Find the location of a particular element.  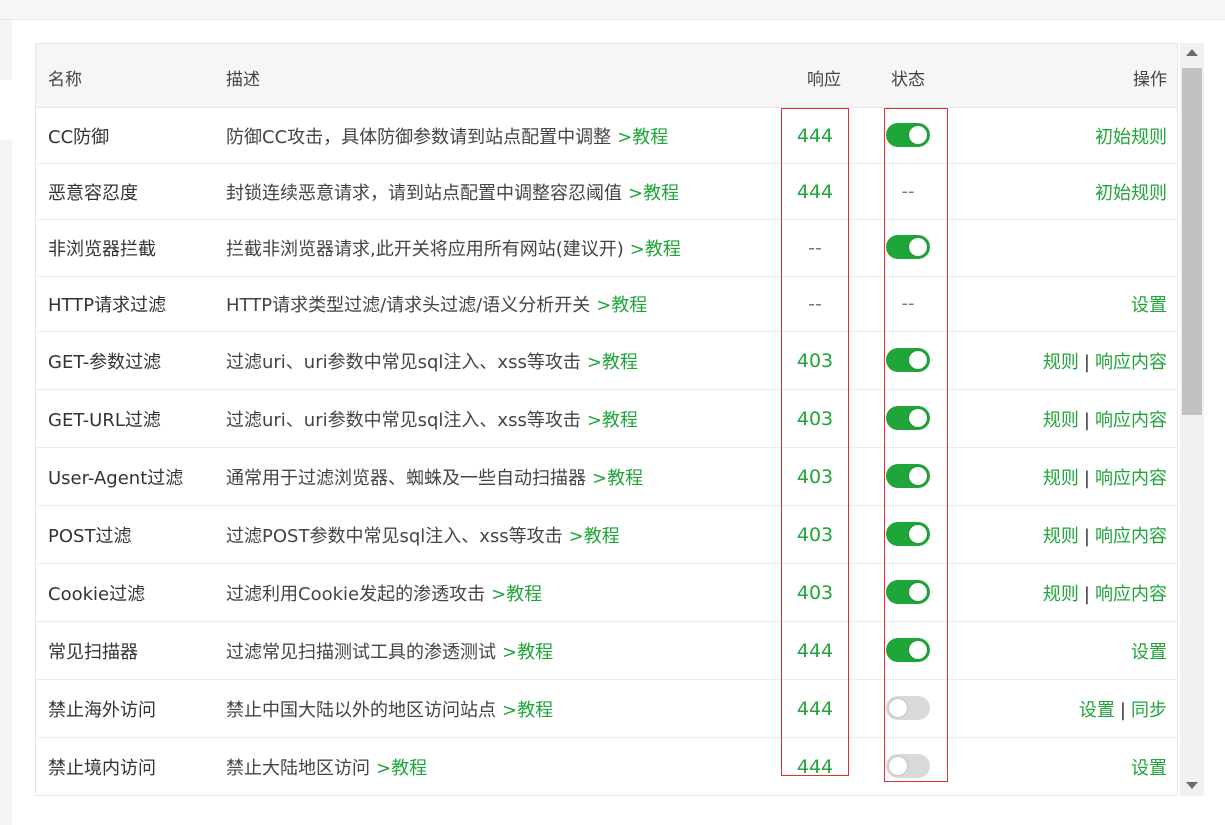

rule-description: 过滤利用Cookie发起的渗透攻击 >教程 is located at coordinates (384, 593).